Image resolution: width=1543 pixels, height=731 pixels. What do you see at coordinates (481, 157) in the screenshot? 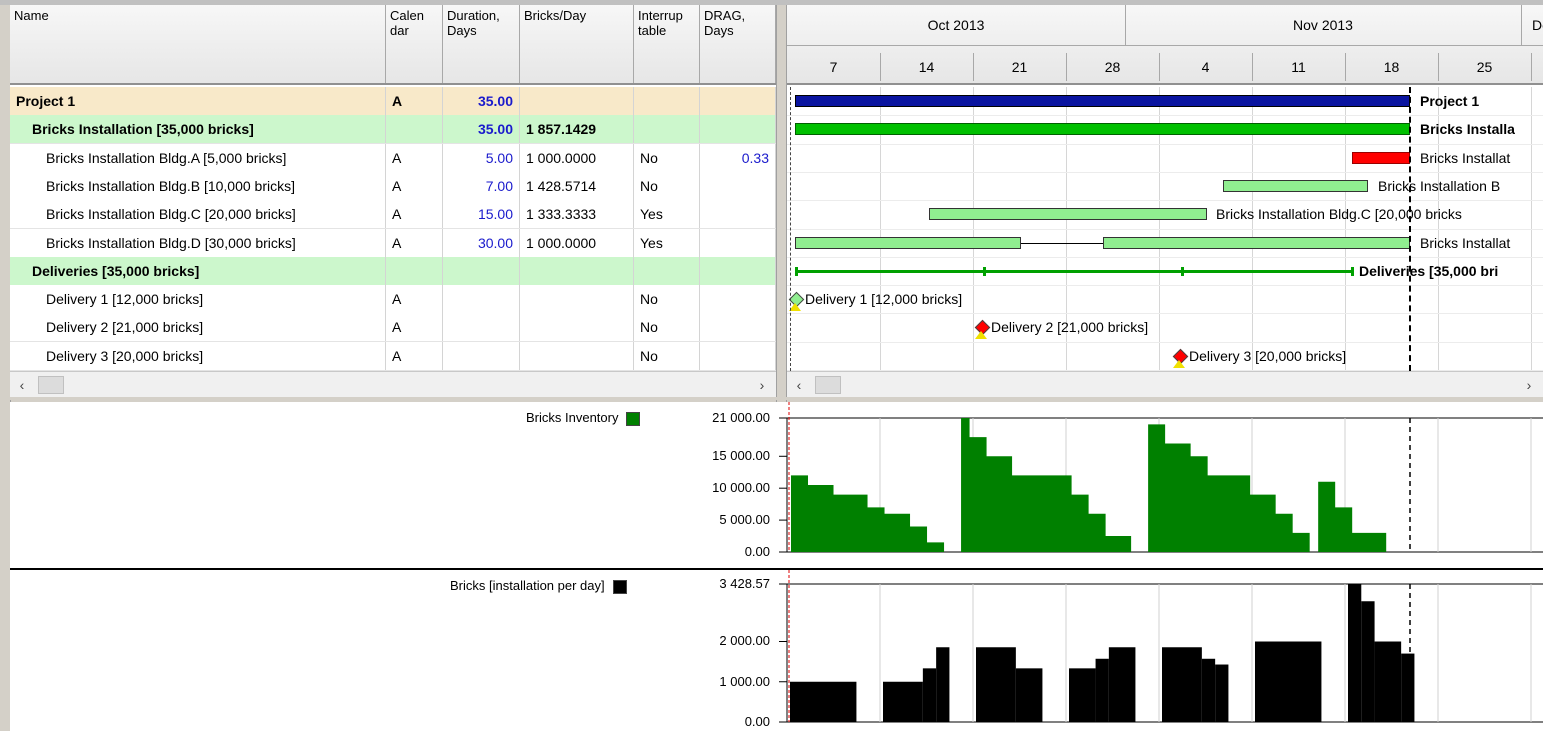
I see `cell-duration: 5.00` at bounding box center [481, 157].